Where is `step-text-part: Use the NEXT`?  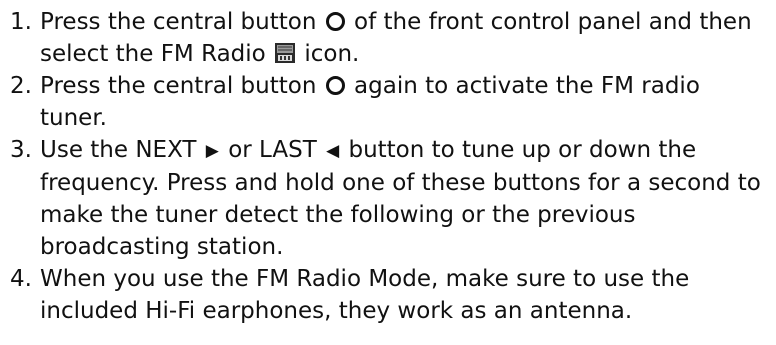 step-text-part: Use the NEXT is located at coordinates (118, 150).